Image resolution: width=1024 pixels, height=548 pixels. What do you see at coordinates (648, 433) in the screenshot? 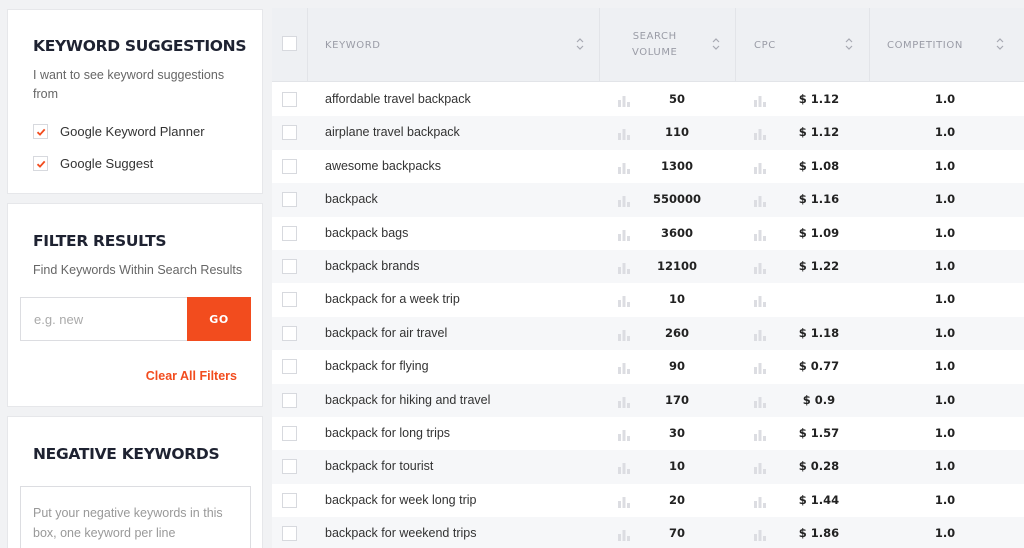
I see `table-row: backpack for long trips 30 $ 1.57 1.0` at bounding box center [648, 433].